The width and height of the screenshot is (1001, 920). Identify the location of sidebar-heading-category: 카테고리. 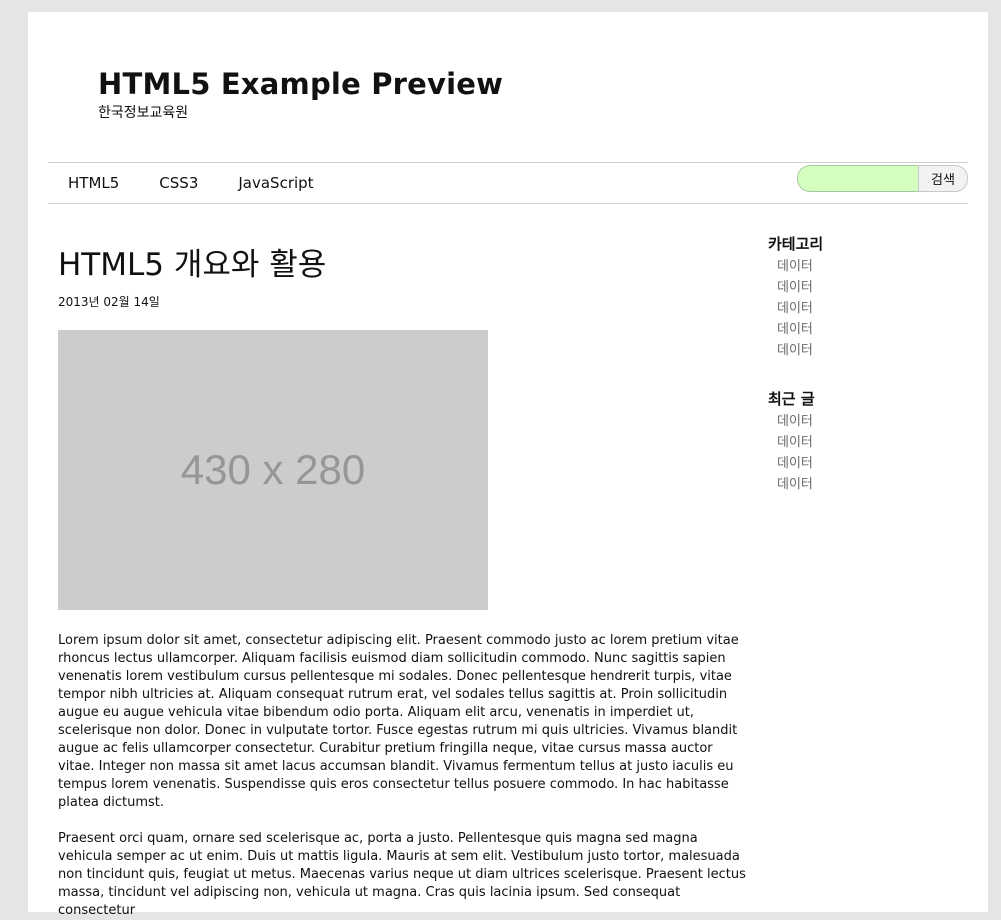
(796, 244).